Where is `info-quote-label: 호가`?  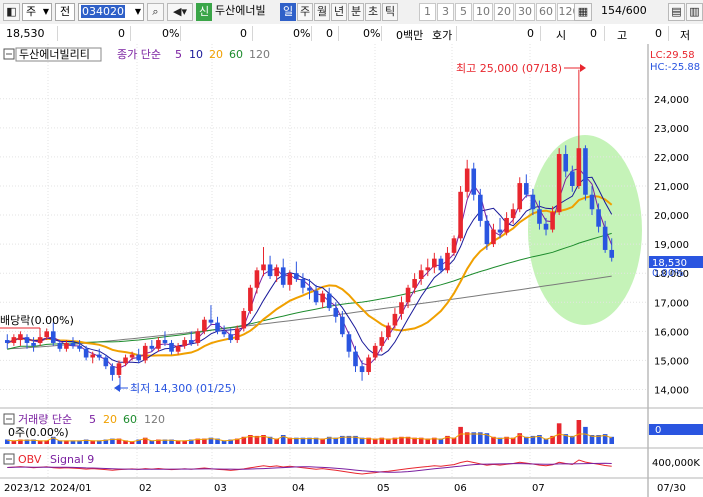 info-quote-label: 호가 is located at coordinates (442, 35).